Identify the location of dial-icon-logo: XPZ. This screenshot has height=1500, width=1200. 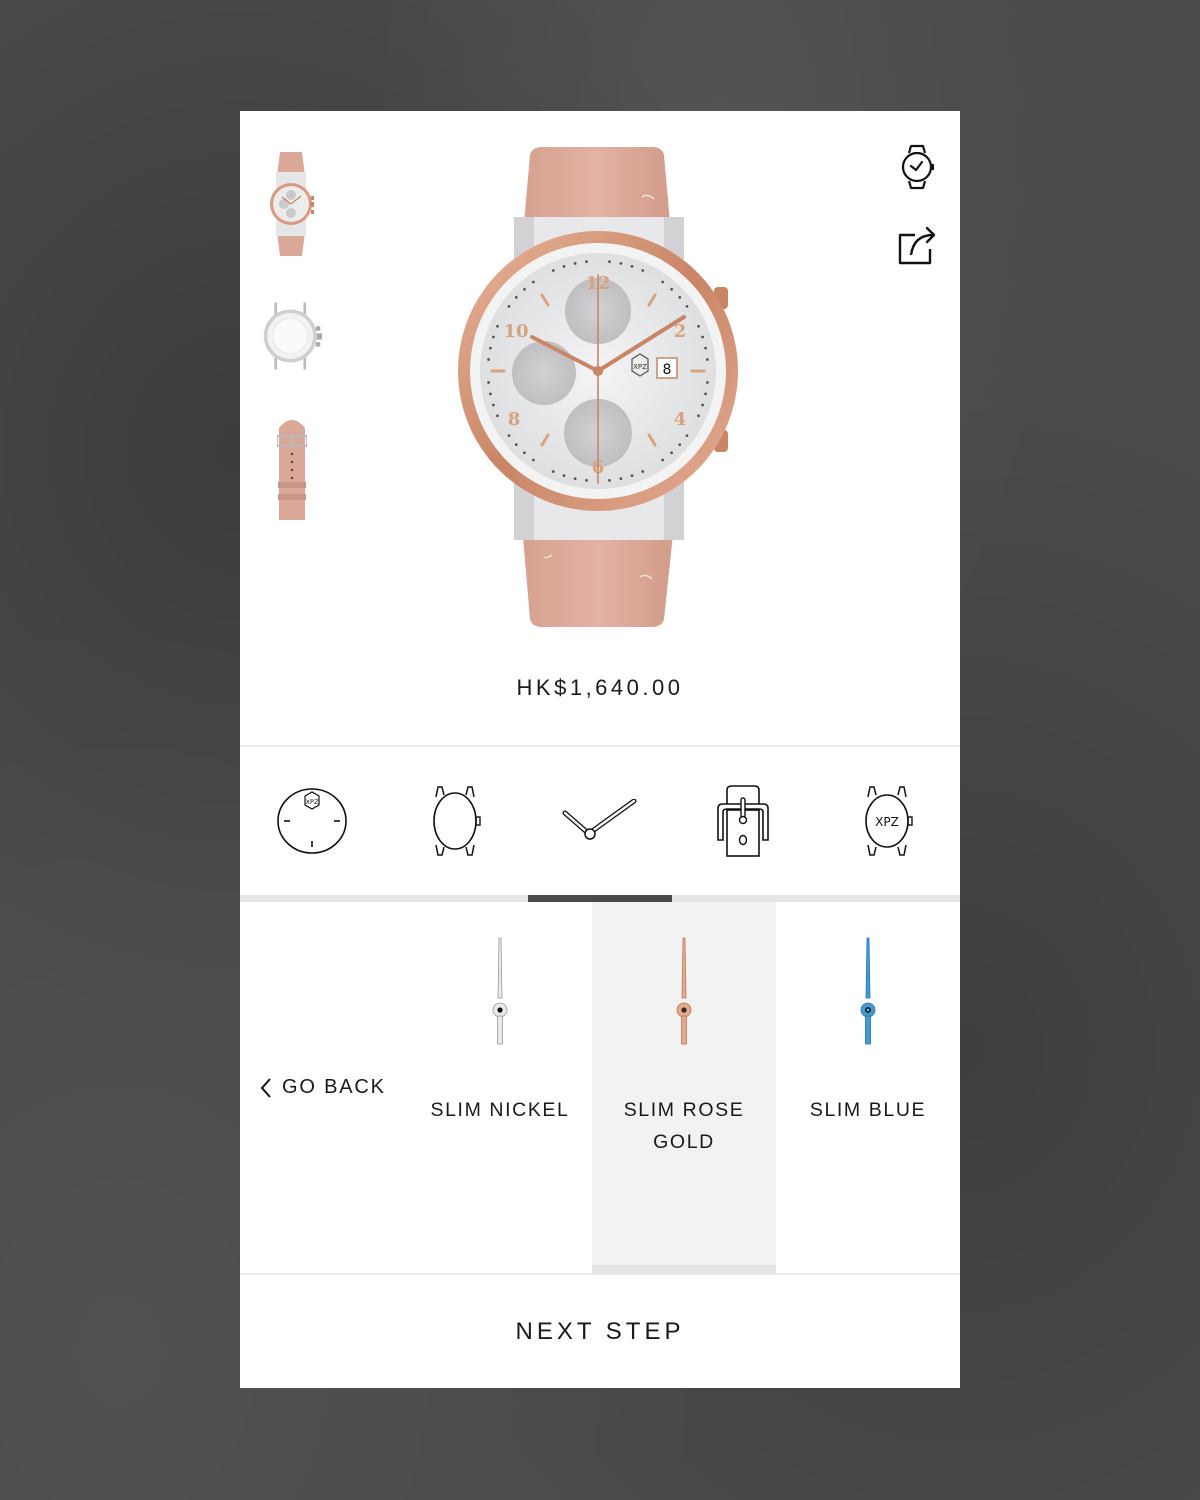
(312, 802).